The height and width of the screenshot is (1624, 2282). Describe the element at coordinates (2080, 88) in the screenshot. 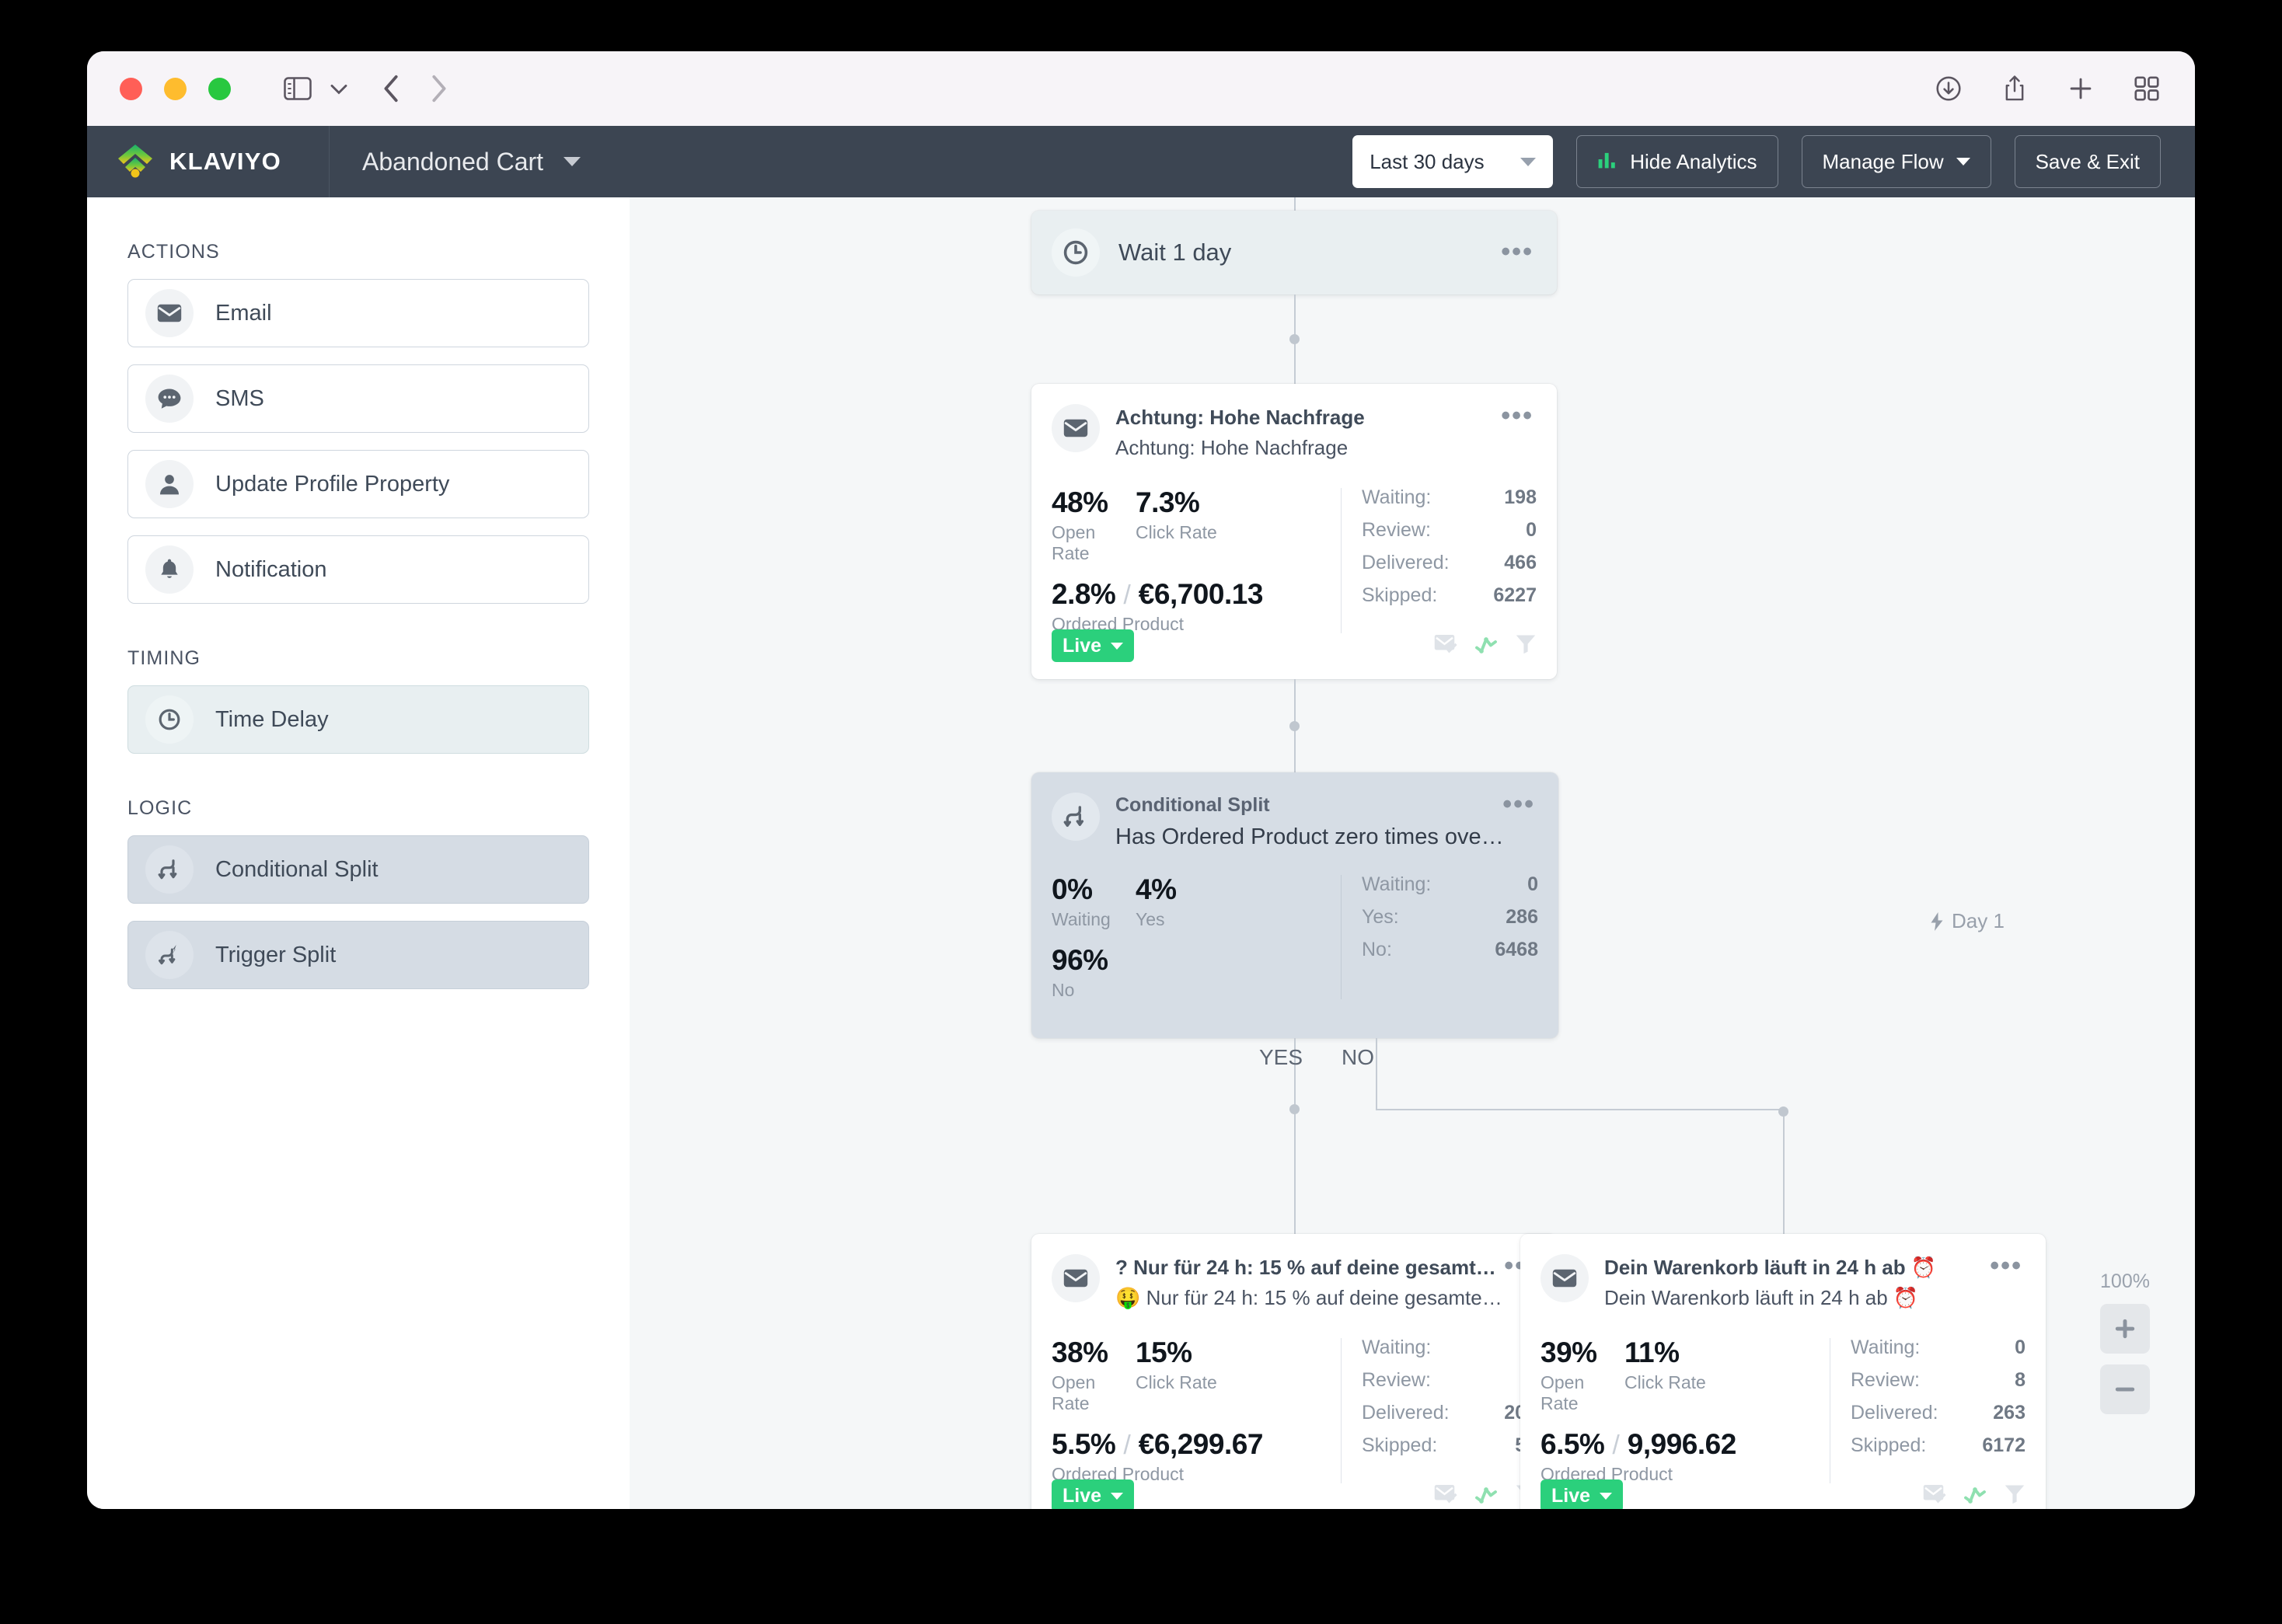

I see `plus-icon` at that location.